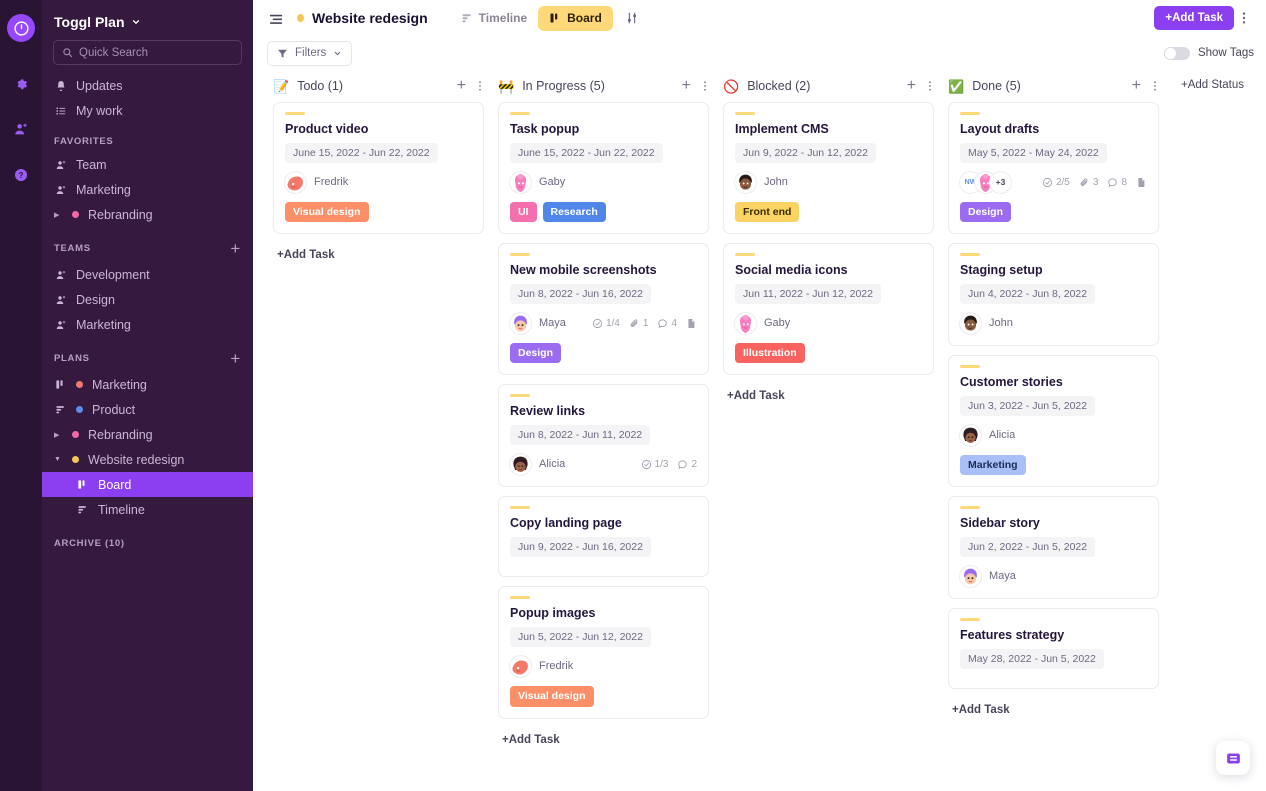 The image size is (1266, 791). What do you see at coordinates (147, 434) in the screenshot?
I see `sidebar-item-plan-rebranding: ▶ Rebranding` at bounding box center [147, 434].